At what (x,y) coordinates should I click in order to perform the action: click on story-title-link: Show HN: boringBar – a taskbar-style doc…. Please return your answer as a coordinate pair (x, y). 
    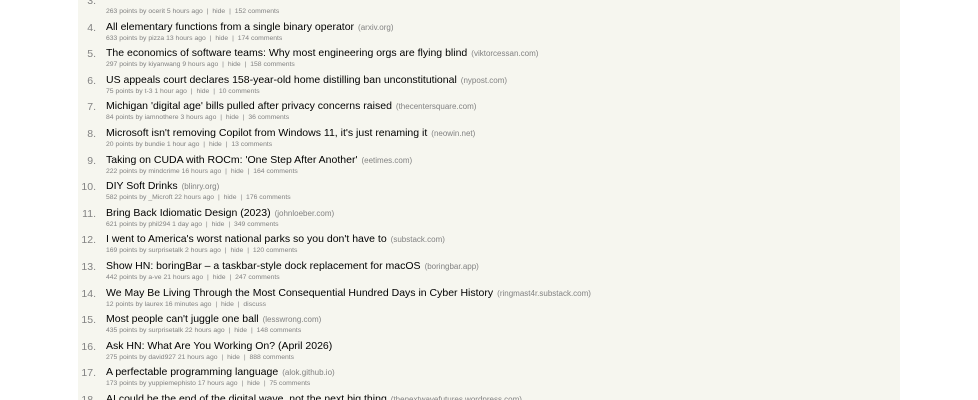
    Looking at the image, I should click on (263, 266).